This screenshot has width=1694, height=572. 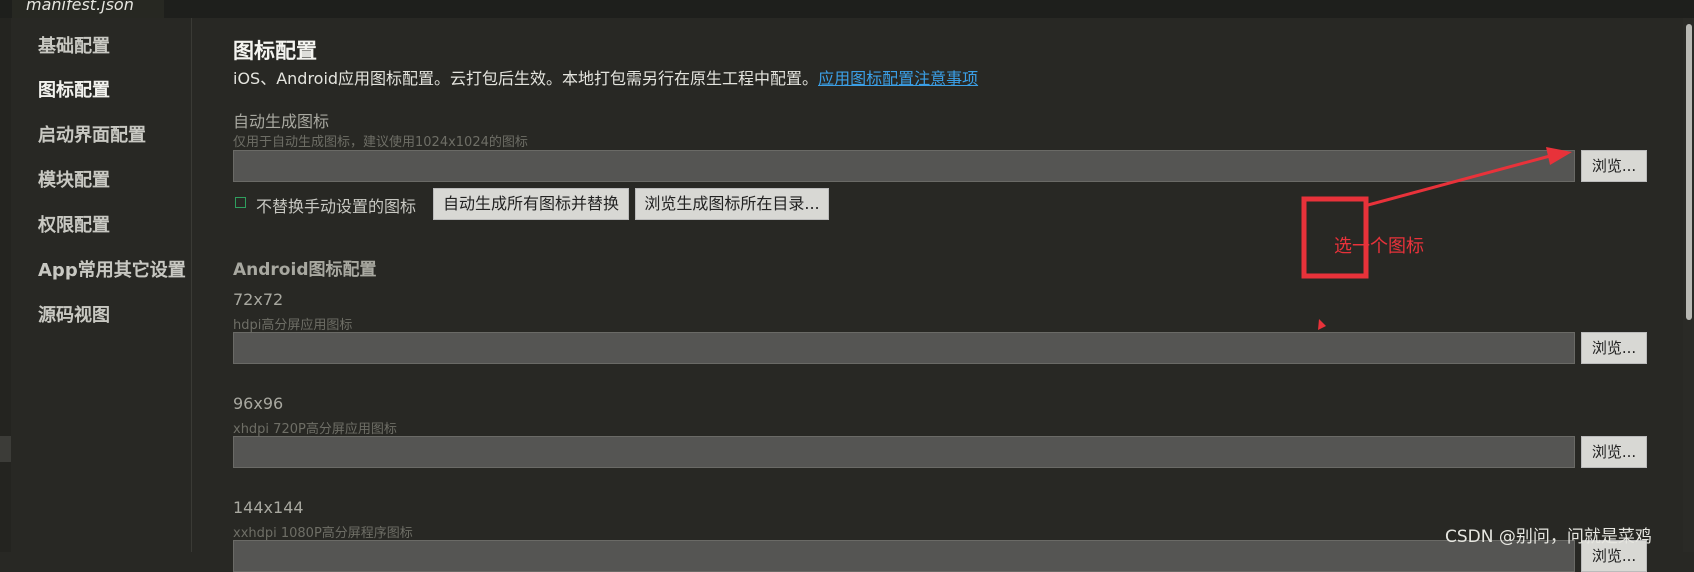 I want to click on tab-manifest-json: manifest.json, so click(x=88, y=9).